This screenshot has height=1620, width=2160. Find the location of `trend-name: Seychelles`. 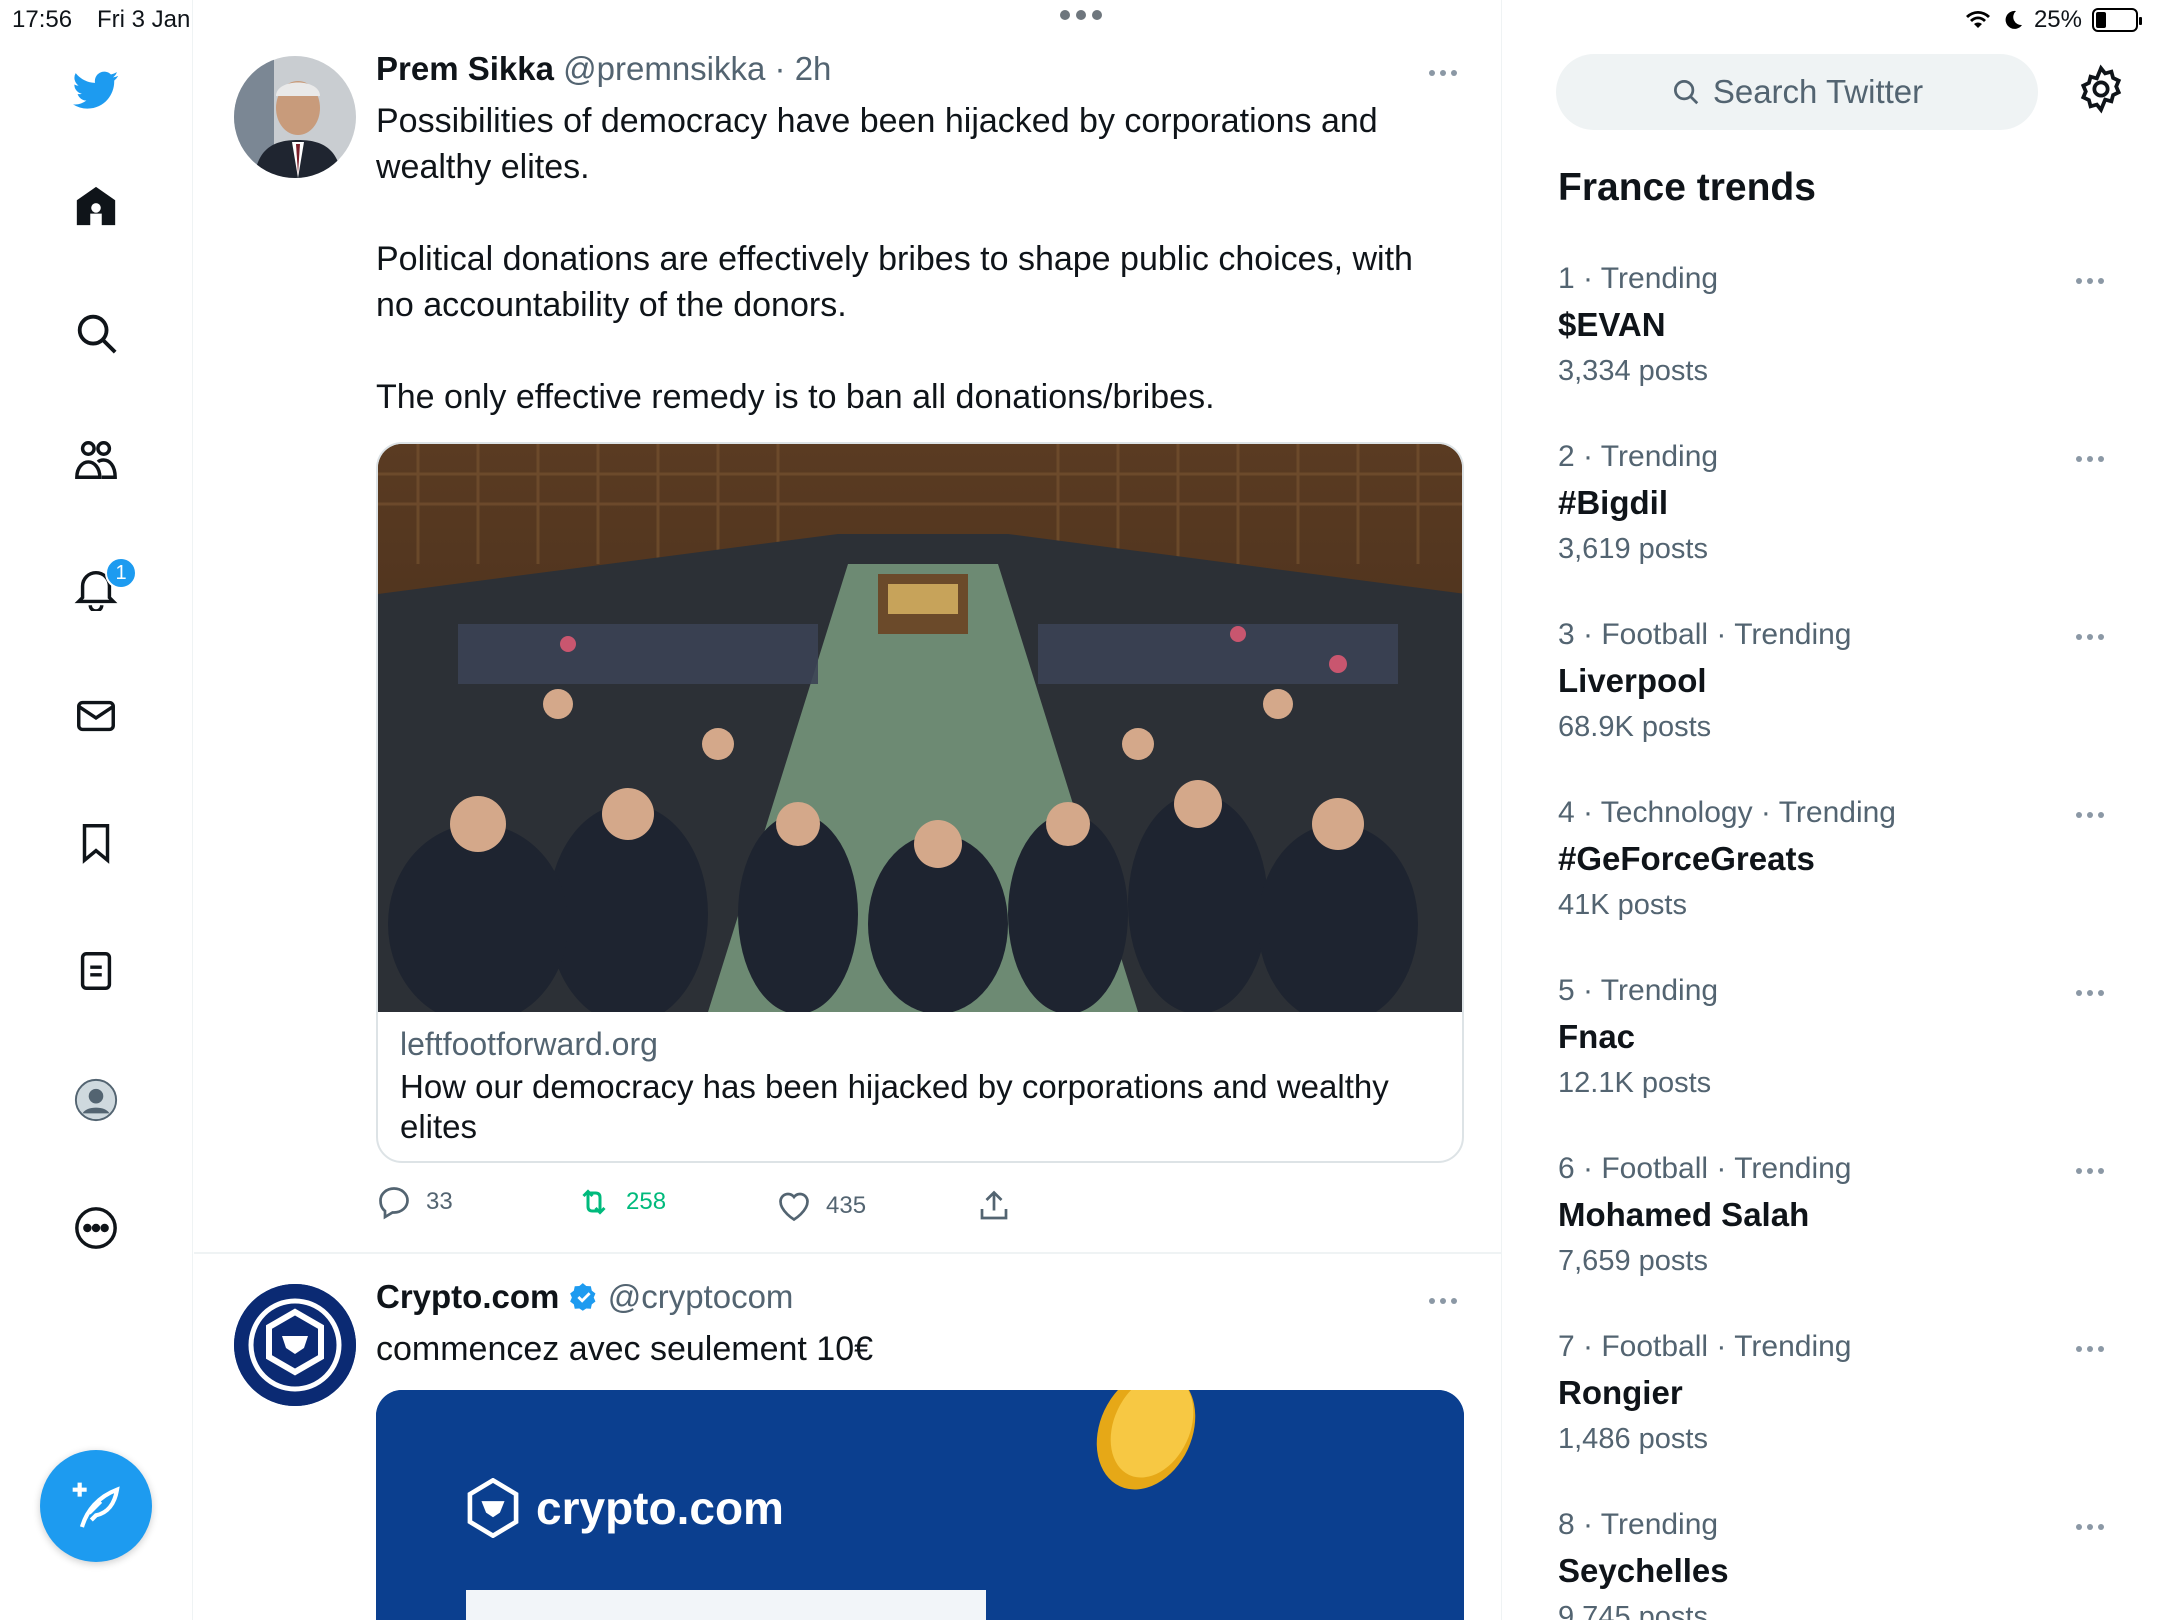

trend-name: Seychelles is located at coordinates (1643, 1570).